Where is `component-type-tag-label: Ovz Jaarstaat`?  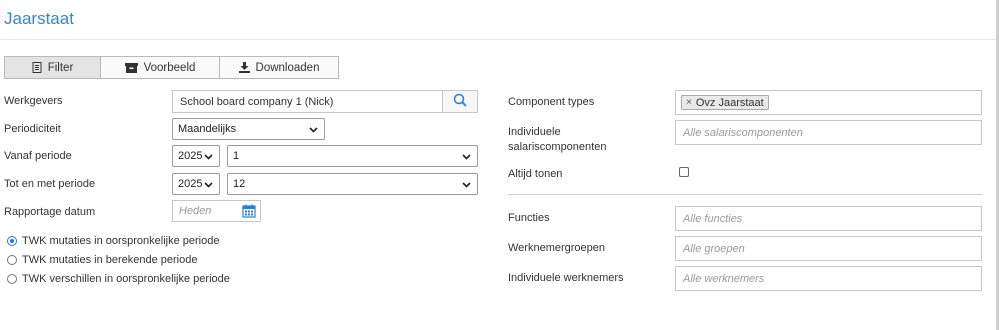
component-type-tag-label: Ovz Jaarstaat is located at coordinates (729, 102).